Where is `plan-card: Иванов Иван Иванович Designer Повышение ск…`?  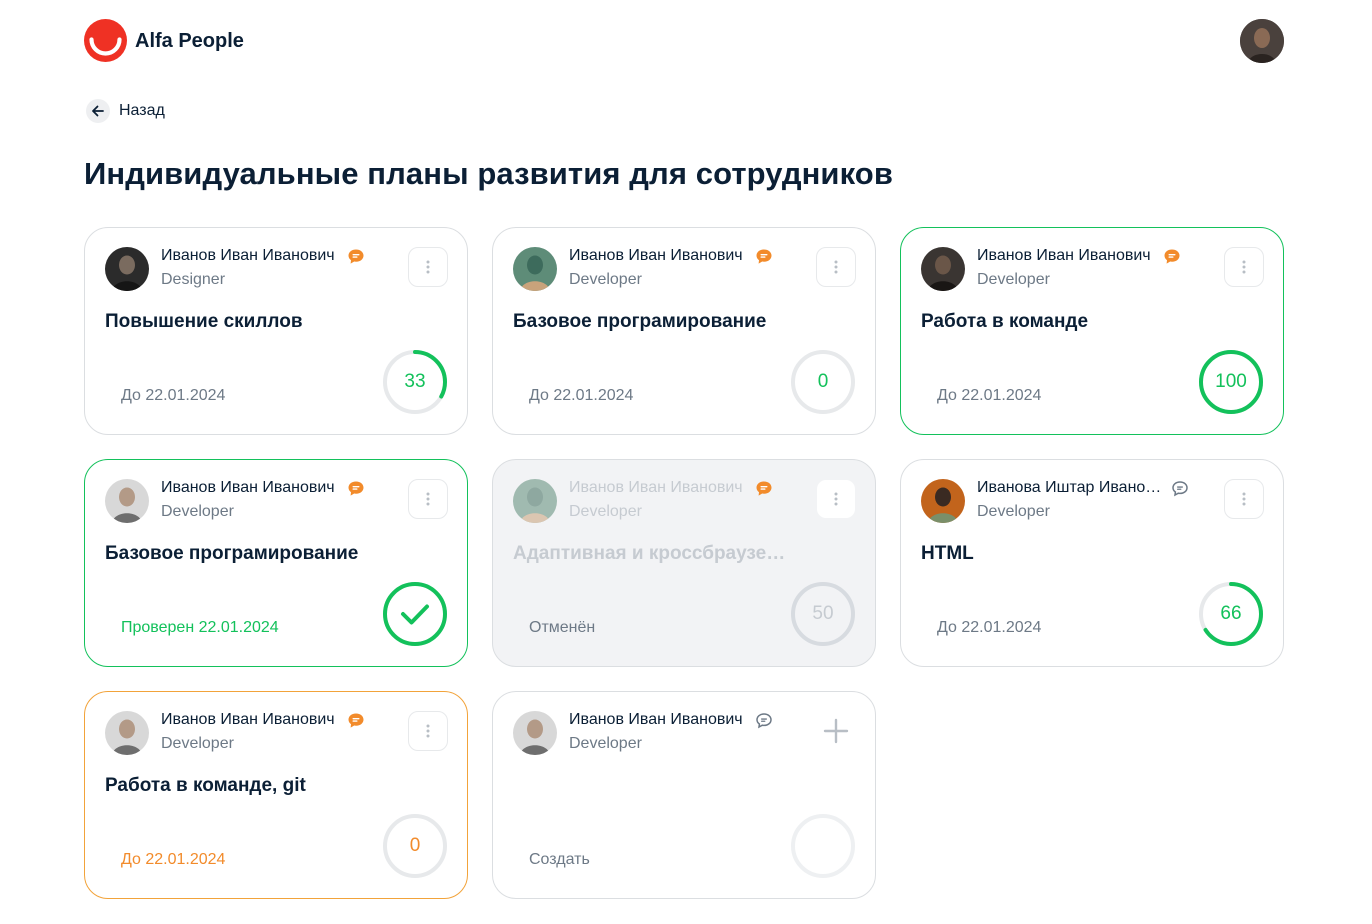 plan-card: Иванов Иван Иванович Designer Повышение ск… is located at coordinates (276, 331).